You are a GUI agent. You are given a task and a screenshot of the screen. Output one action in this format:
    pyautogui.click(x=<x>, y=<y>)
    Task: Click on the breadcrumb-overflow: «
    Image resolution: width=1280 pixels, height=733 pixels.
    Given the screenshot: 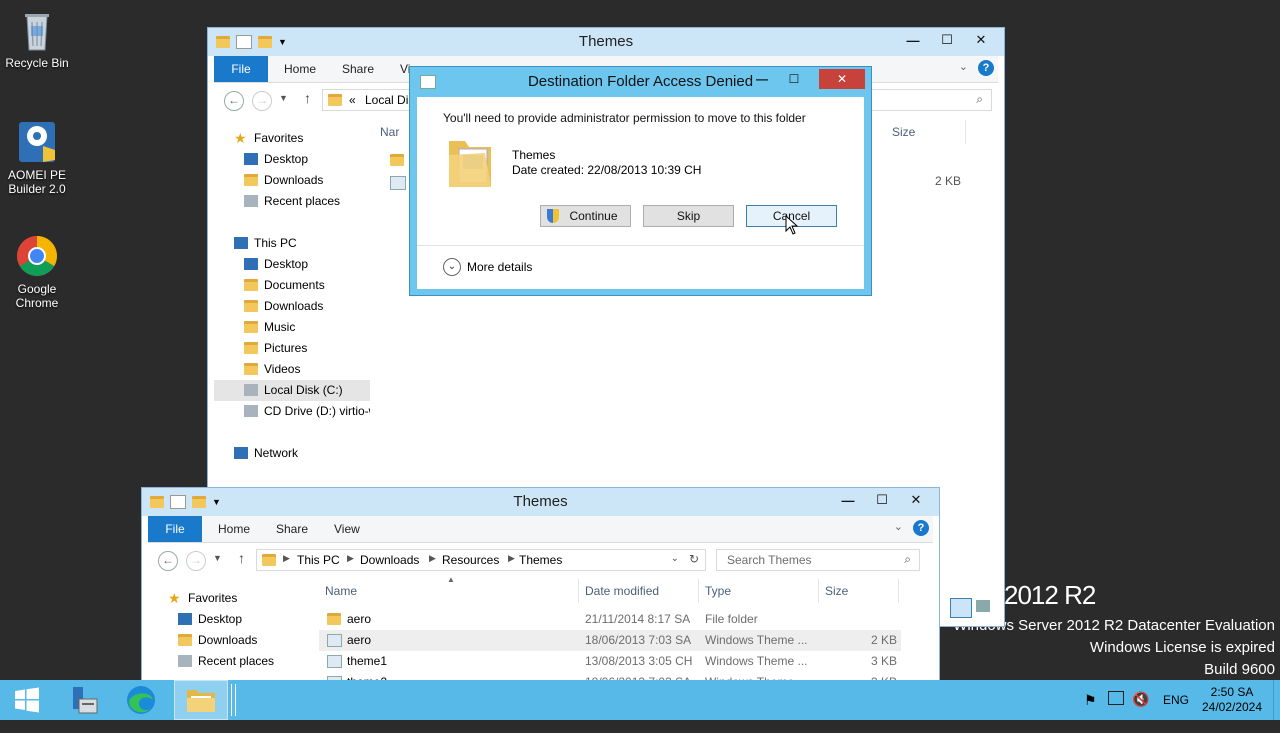 What is the action you would take?
    pyautogui.click(x=352, y=100)
    